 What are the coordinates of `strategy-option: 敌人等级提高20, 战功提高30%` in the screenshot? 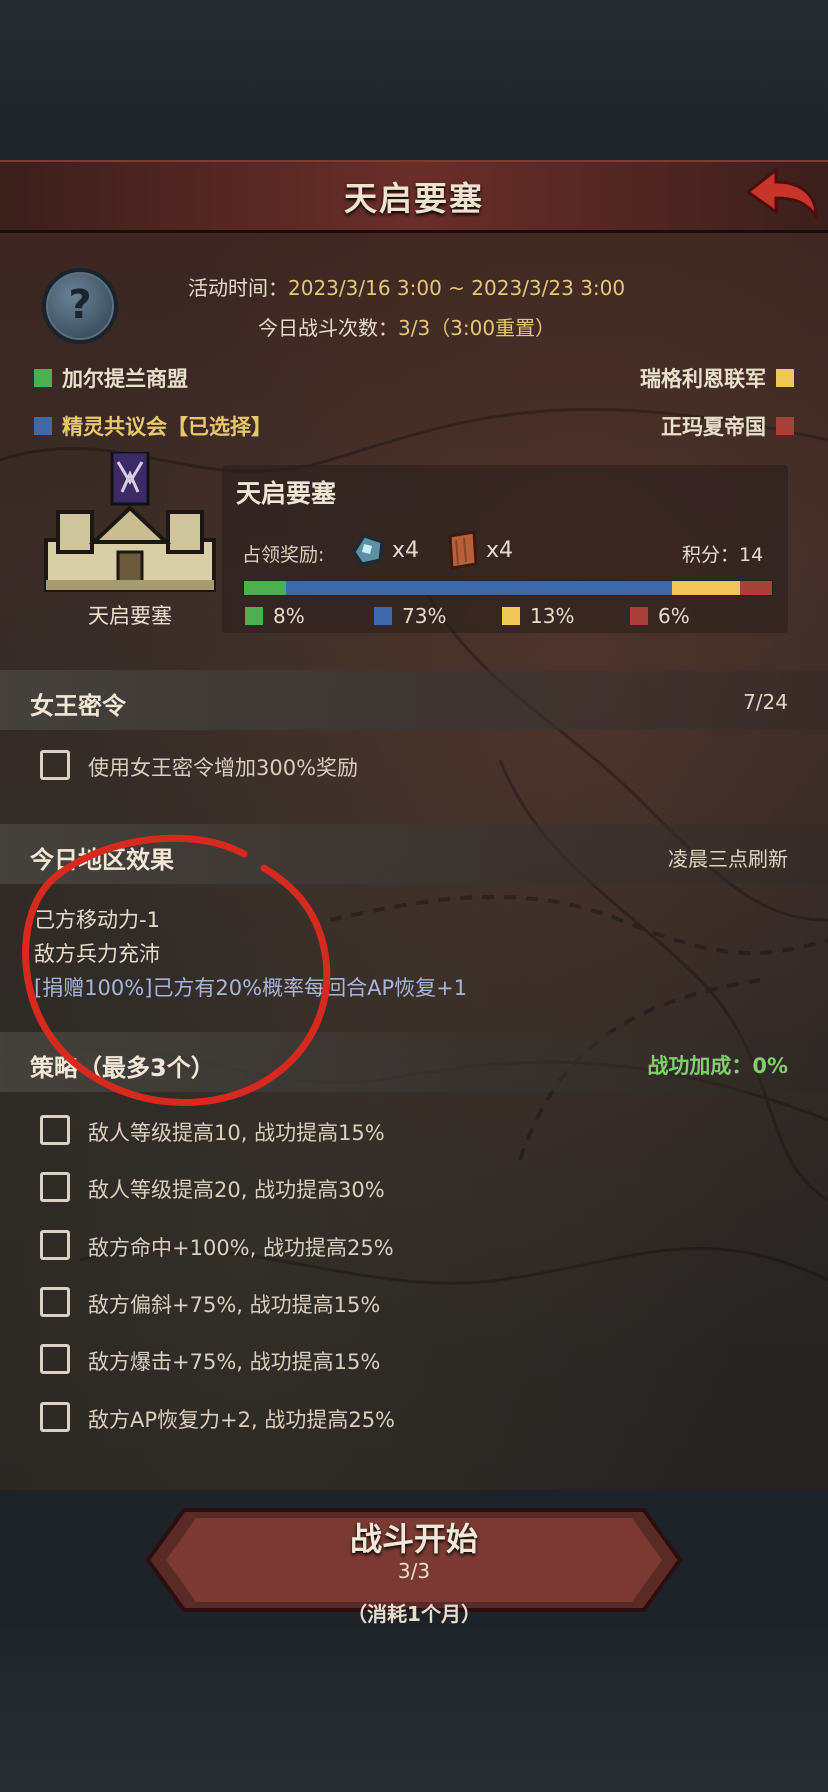 It's located at (236, 1189).